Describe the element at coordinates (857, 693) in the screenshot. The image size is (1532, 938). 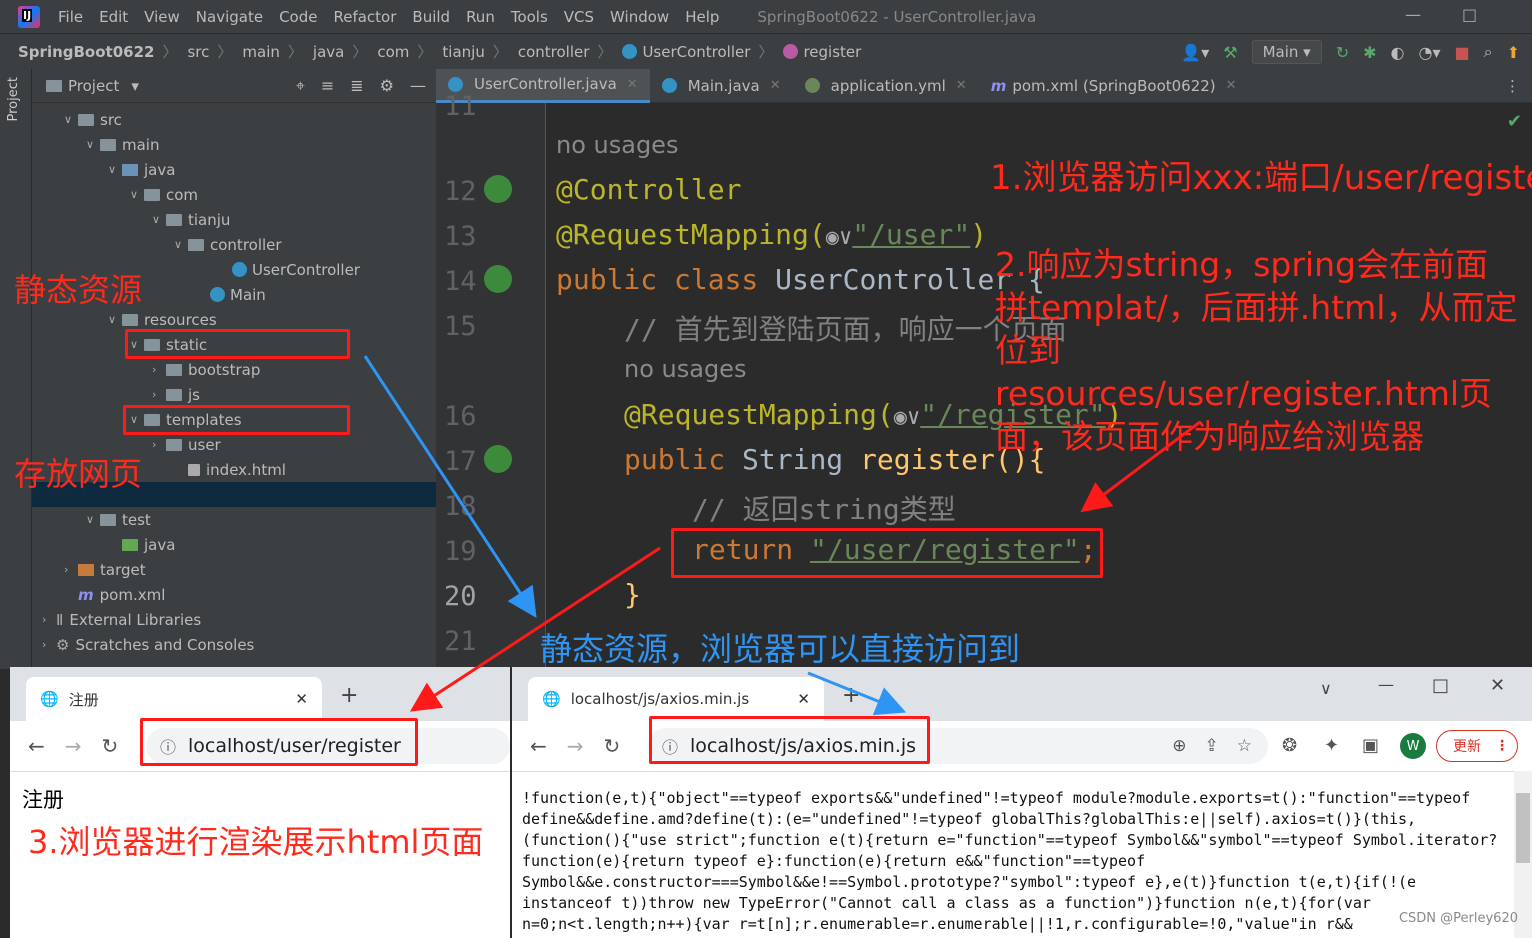
I see `arrow-static-url` at that location.